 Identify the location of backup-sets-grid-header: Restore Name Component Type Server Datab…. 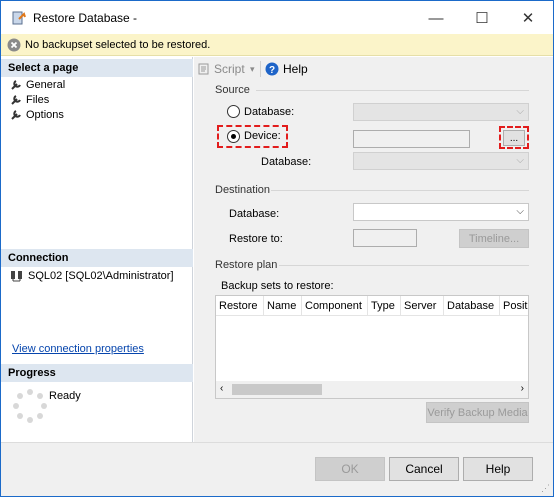
(372, 306).